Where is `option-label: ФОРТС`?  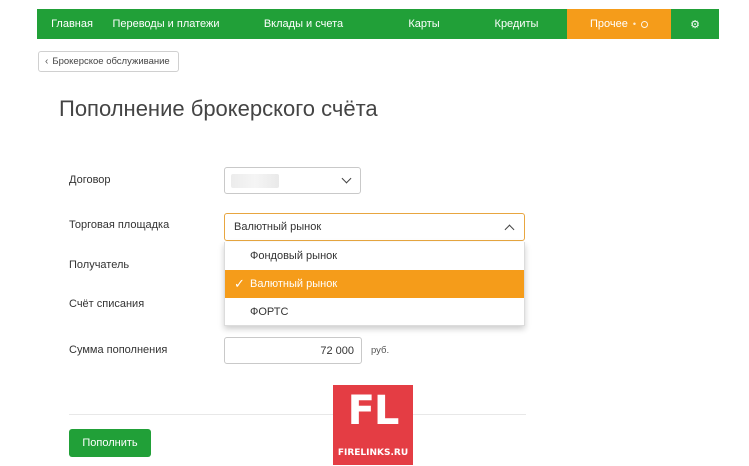 option-label: ФОРТС is located at coordinates (269, 312).